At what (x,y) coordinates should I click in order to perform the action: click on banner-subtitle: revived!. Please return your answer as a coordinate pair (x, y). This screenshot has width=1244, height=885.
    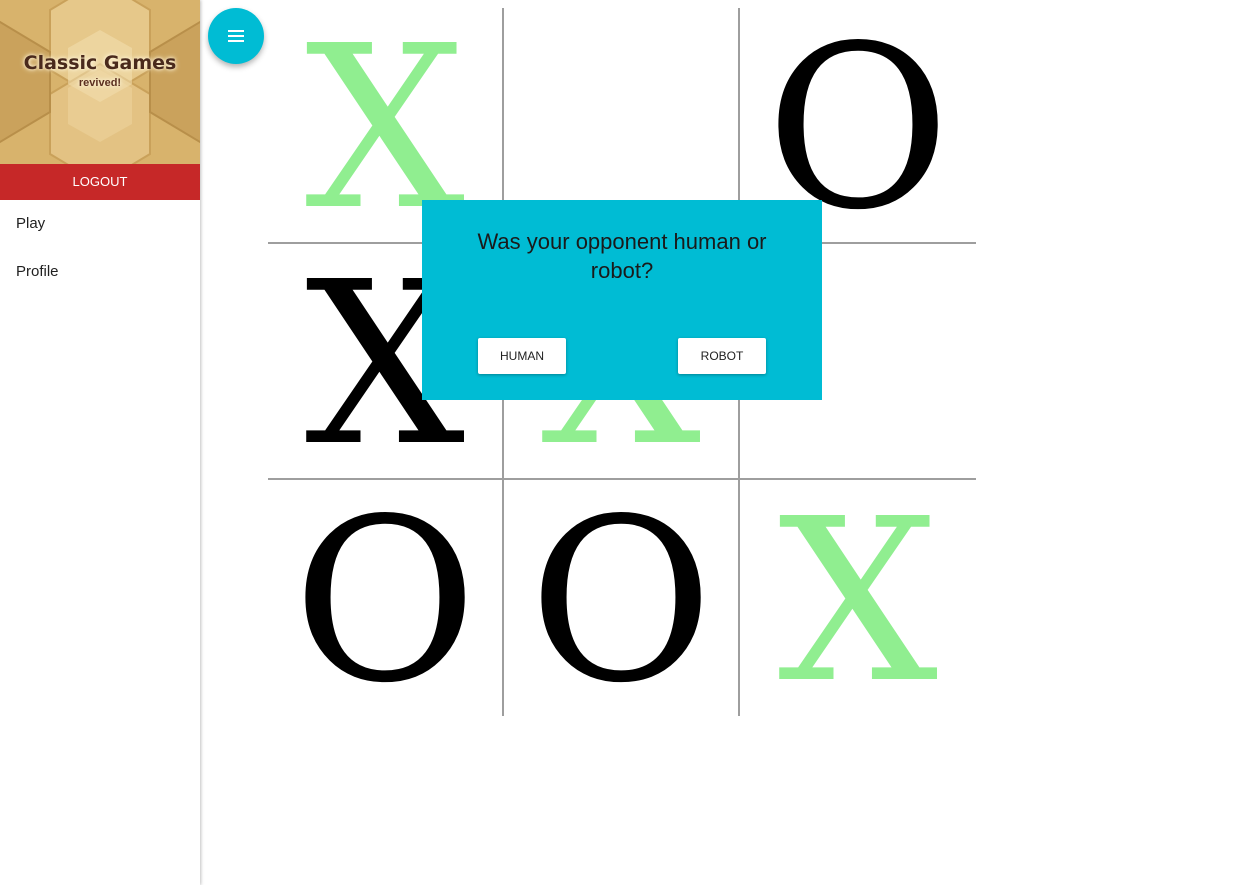
    Looking at the image, I should click on (100, 83).